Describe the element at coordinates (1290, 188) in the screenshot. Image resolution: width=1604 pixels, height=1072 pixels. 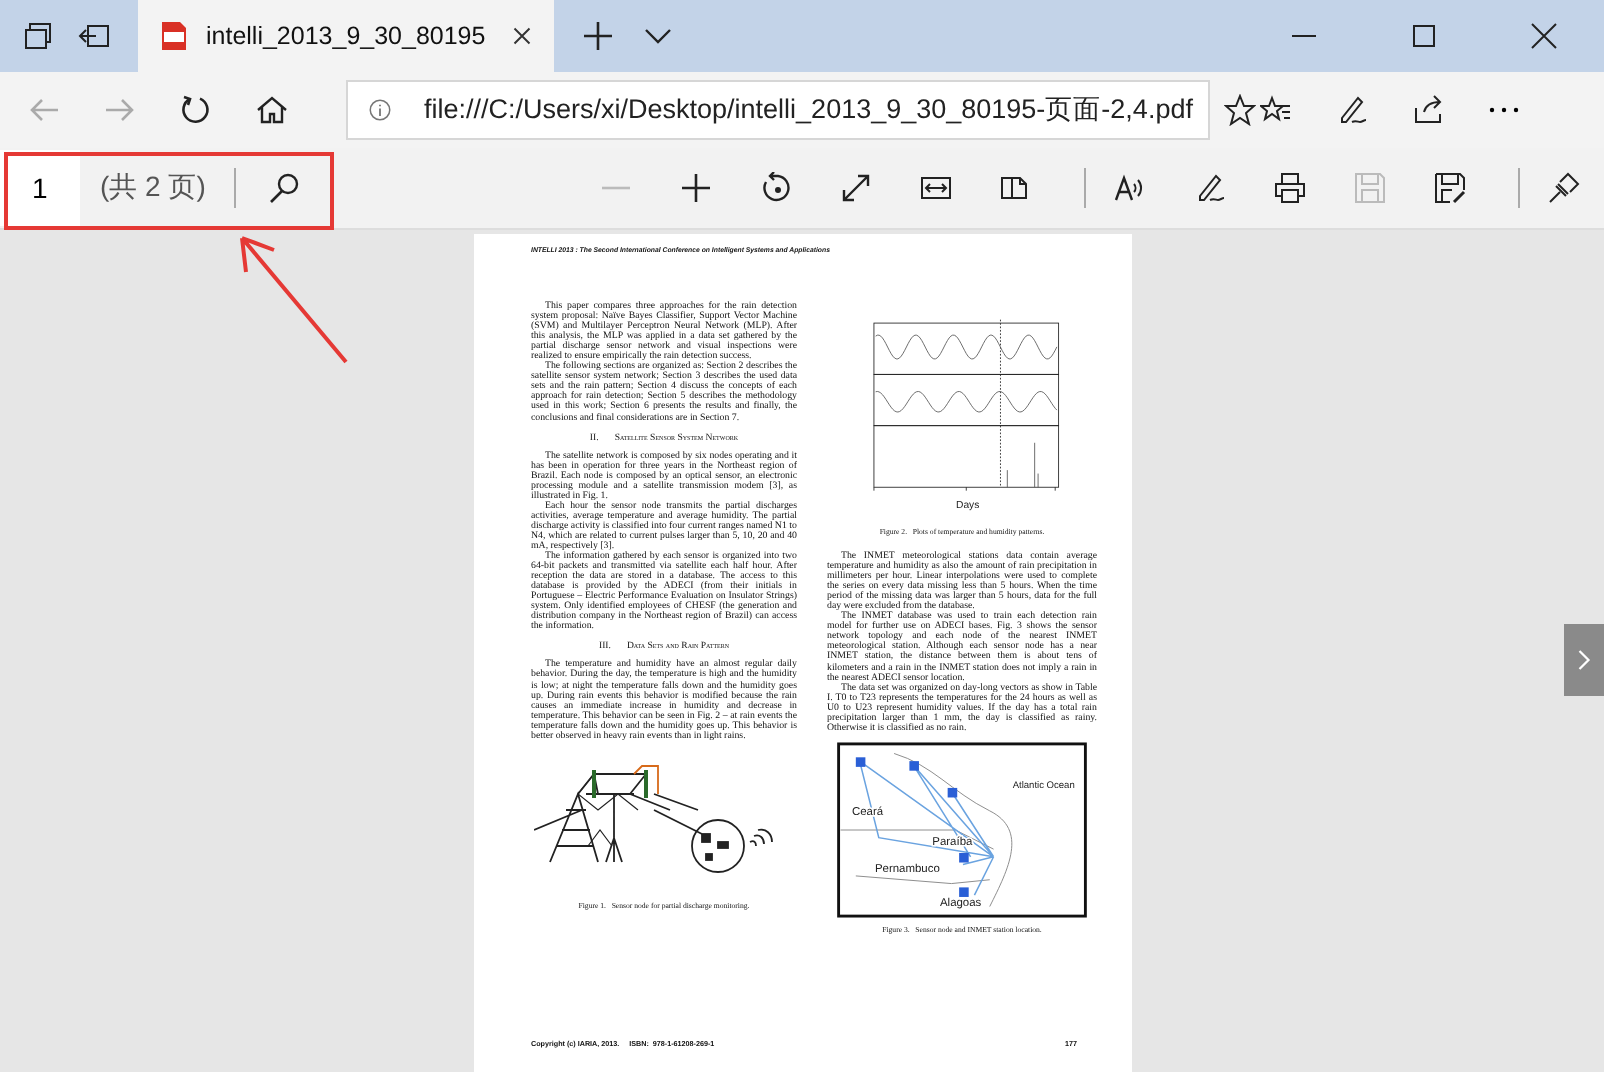
I see `print-icon` at that location.